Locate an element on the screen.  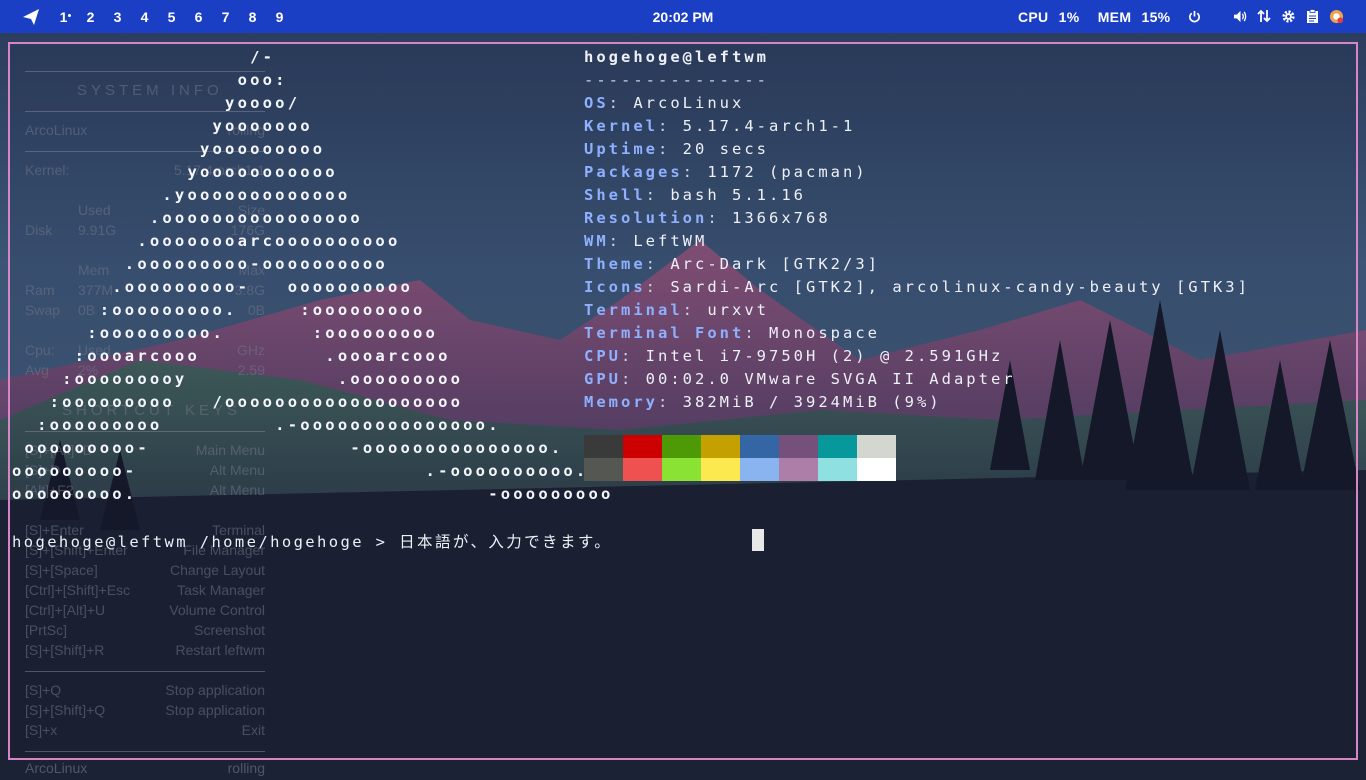
ascii-logo-line: yooooooo is located at coordinates (162, 126).